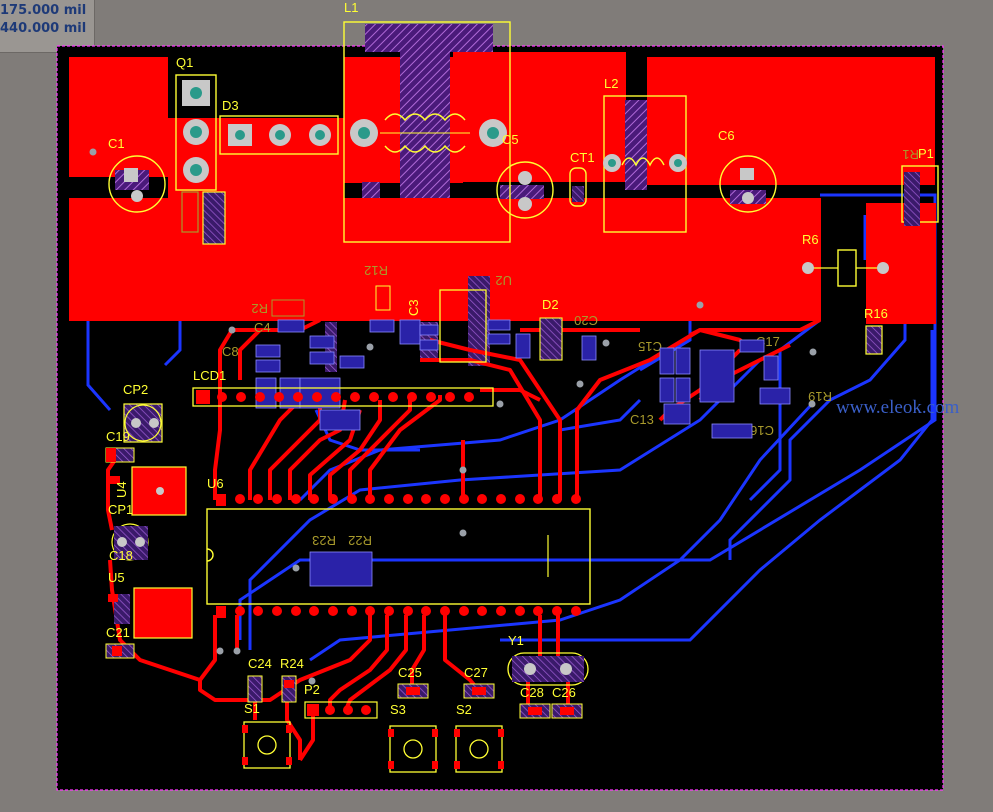 This screenshot has width=993, height=812. I want to click on label-u4: U4, so click(121, 489).